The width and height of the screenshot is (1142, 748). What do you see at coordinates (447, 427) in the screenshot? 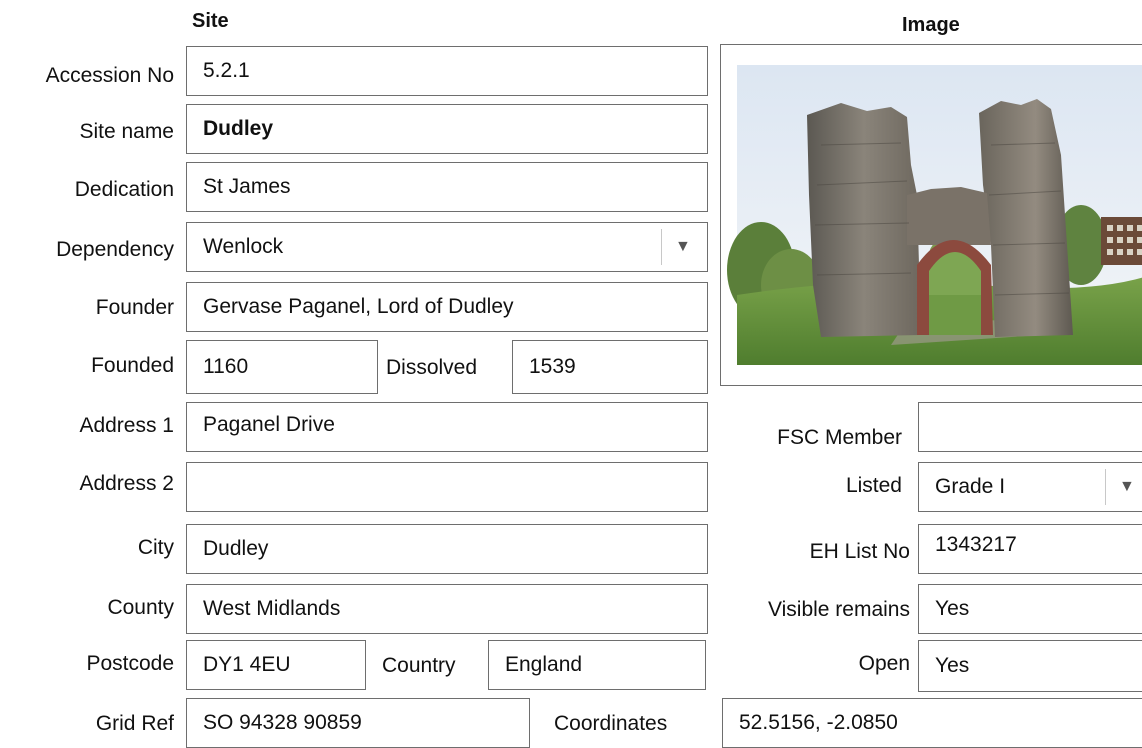
I see `address1-field: Paganel Drive` at bounding box center [447, 427].